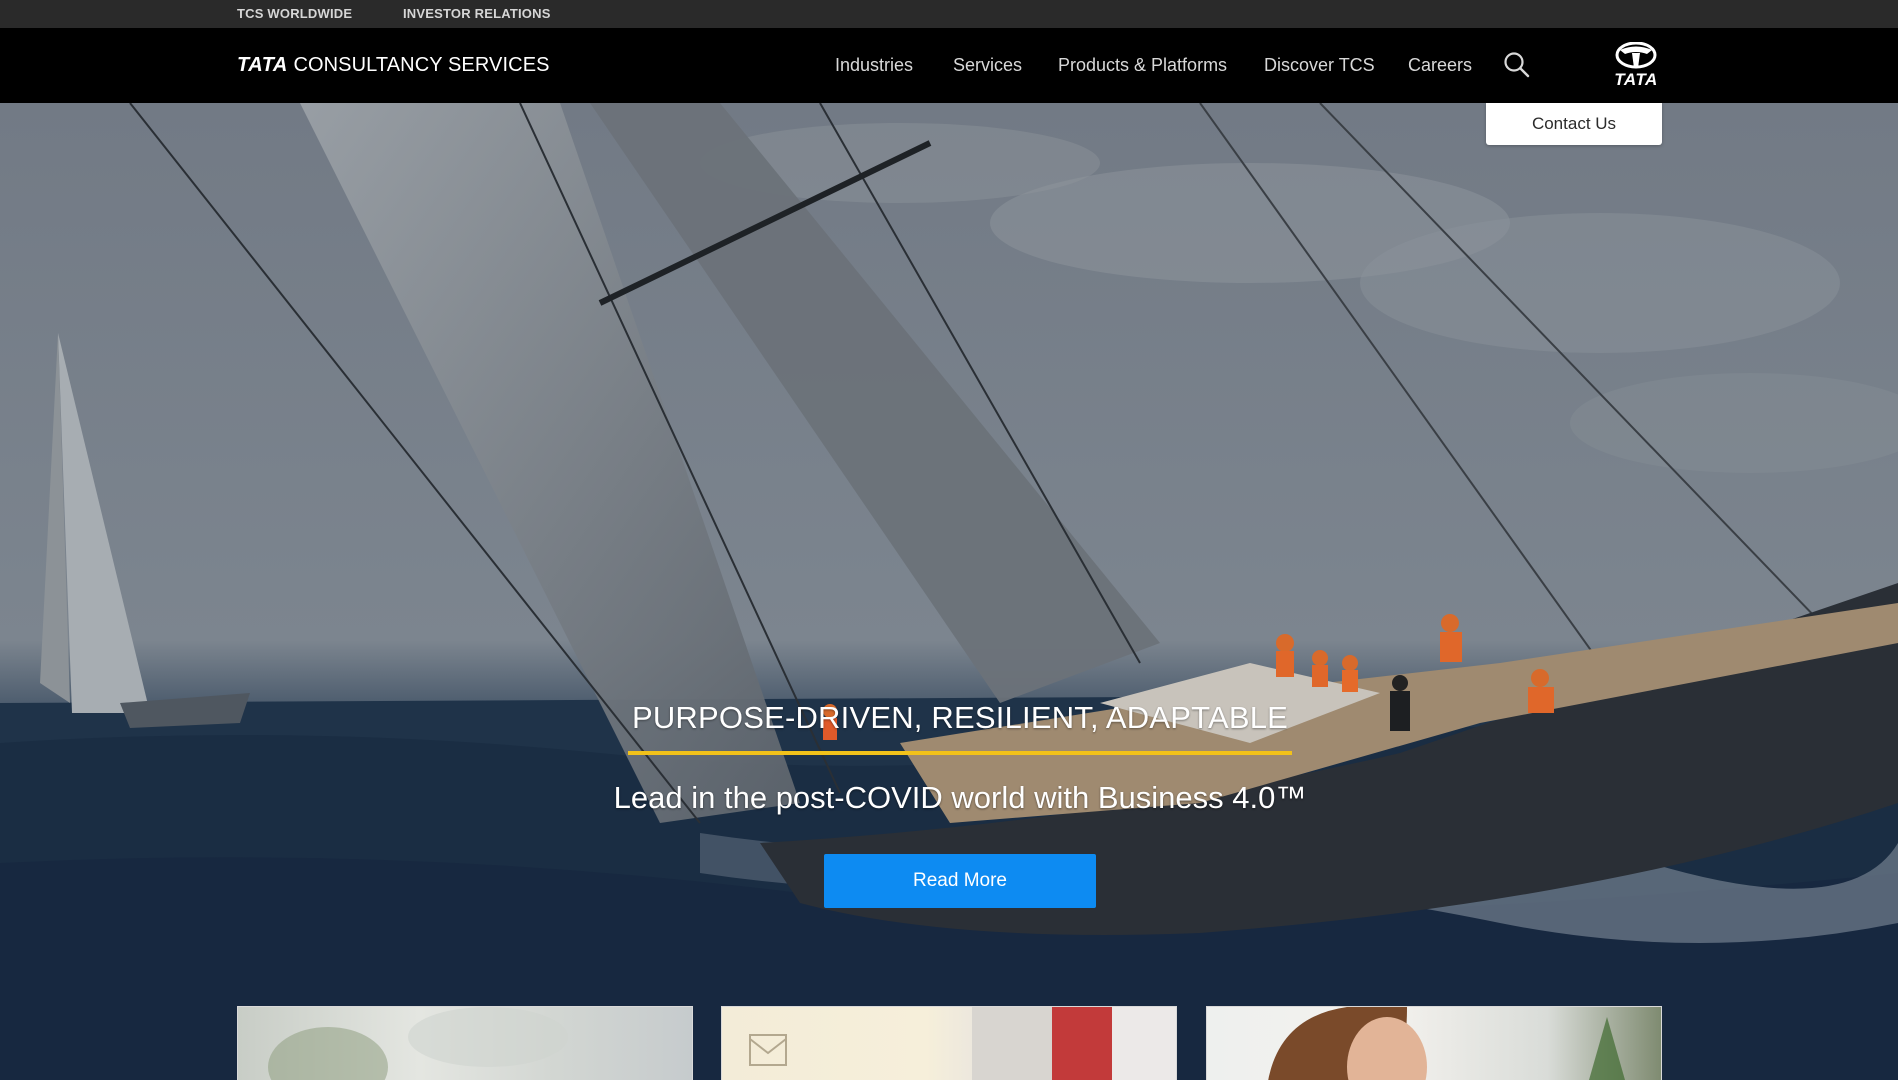 This screenshot has height=1080, width=1898. I want to click on read-more-button: Read More, so click(960, 881).